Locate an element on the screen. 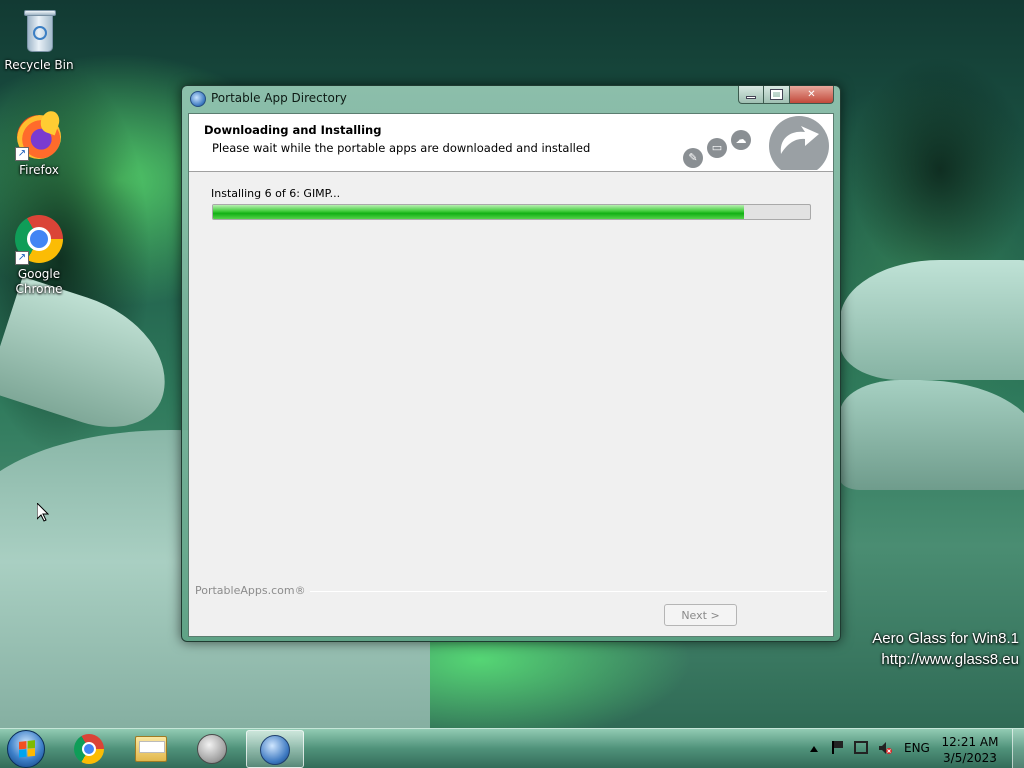 The height and width of the screenshot is (768, 1024). window-titlebar: Portable App Directory ✕ is located at coordinates (511, 99).